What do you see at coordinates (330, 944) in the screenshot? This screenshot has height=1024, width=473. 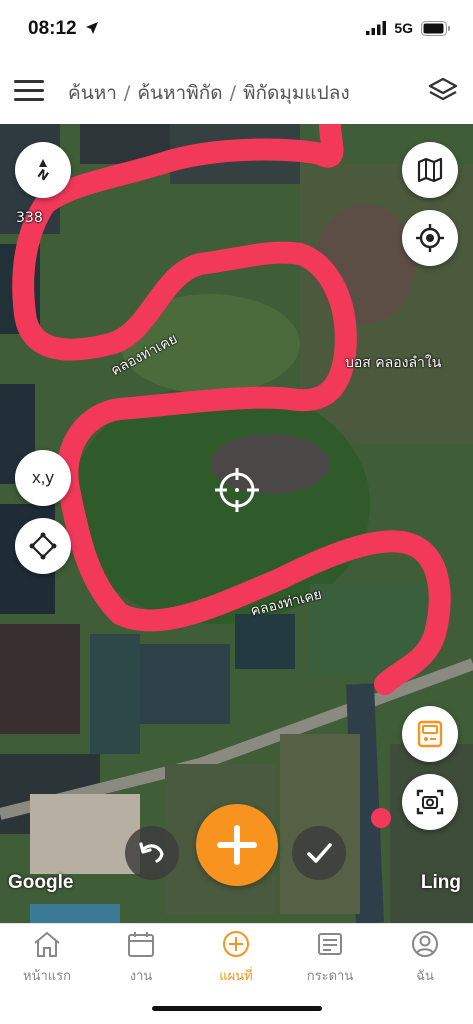 I see `board-icon` at bounding box center [330, 944].